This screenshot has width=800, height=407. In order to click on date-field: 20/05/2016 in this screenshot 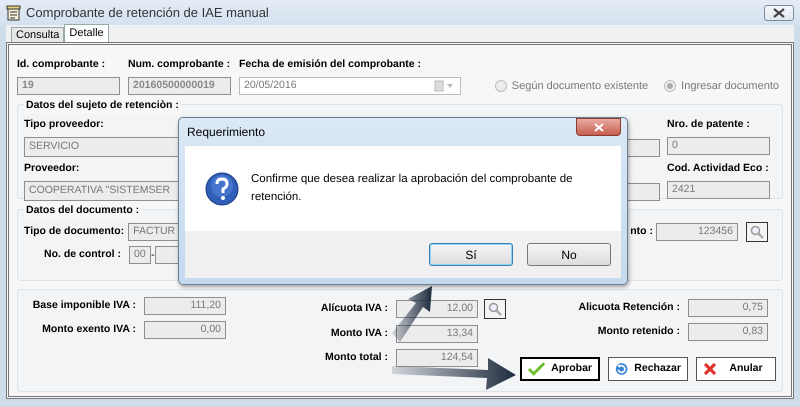, I will do `click(350, 86)`.